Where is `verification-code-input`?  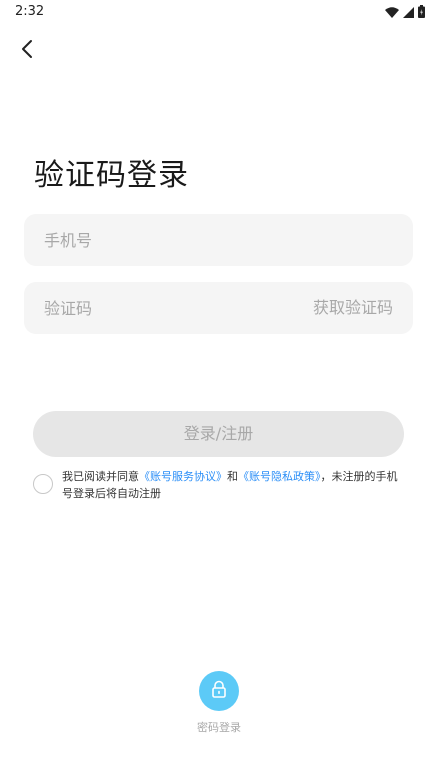
verification-code-input is located at coordinates (159, 308).